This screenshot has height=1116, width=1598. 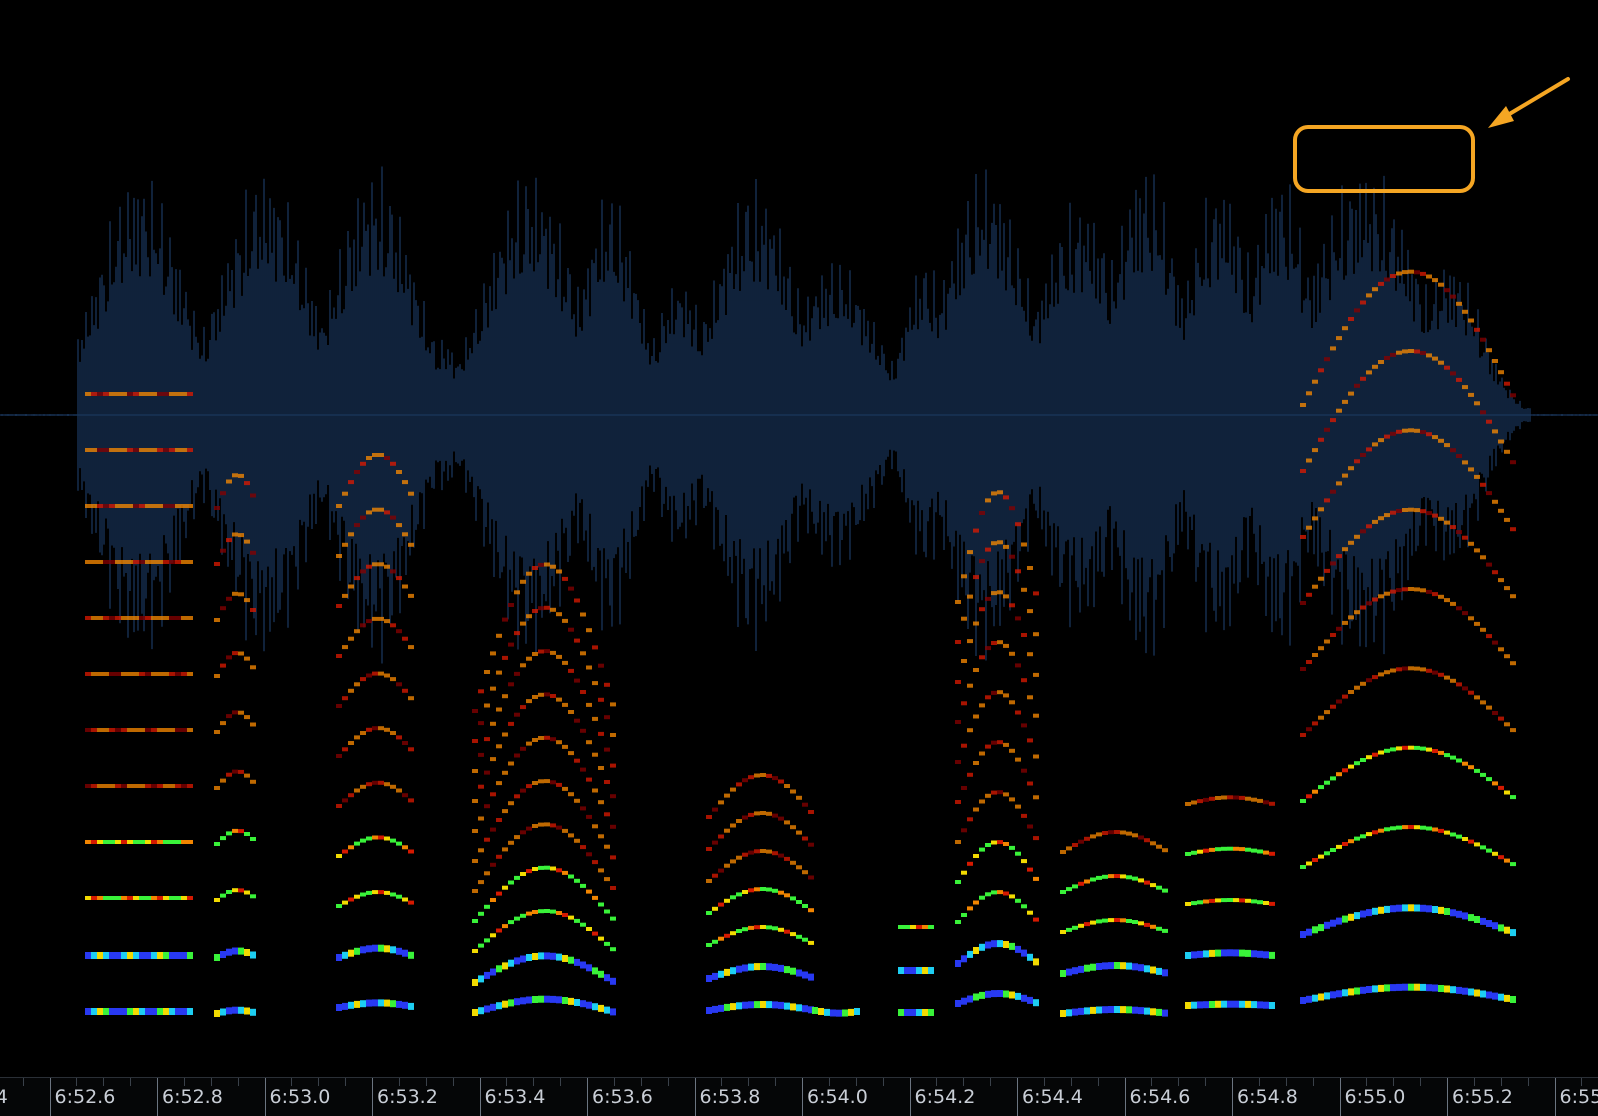 What do you see at coordinates (82, 1097) in the screenshot?
I see `timeline-tick: 6:52.6` at bounding box center [82, 1097].